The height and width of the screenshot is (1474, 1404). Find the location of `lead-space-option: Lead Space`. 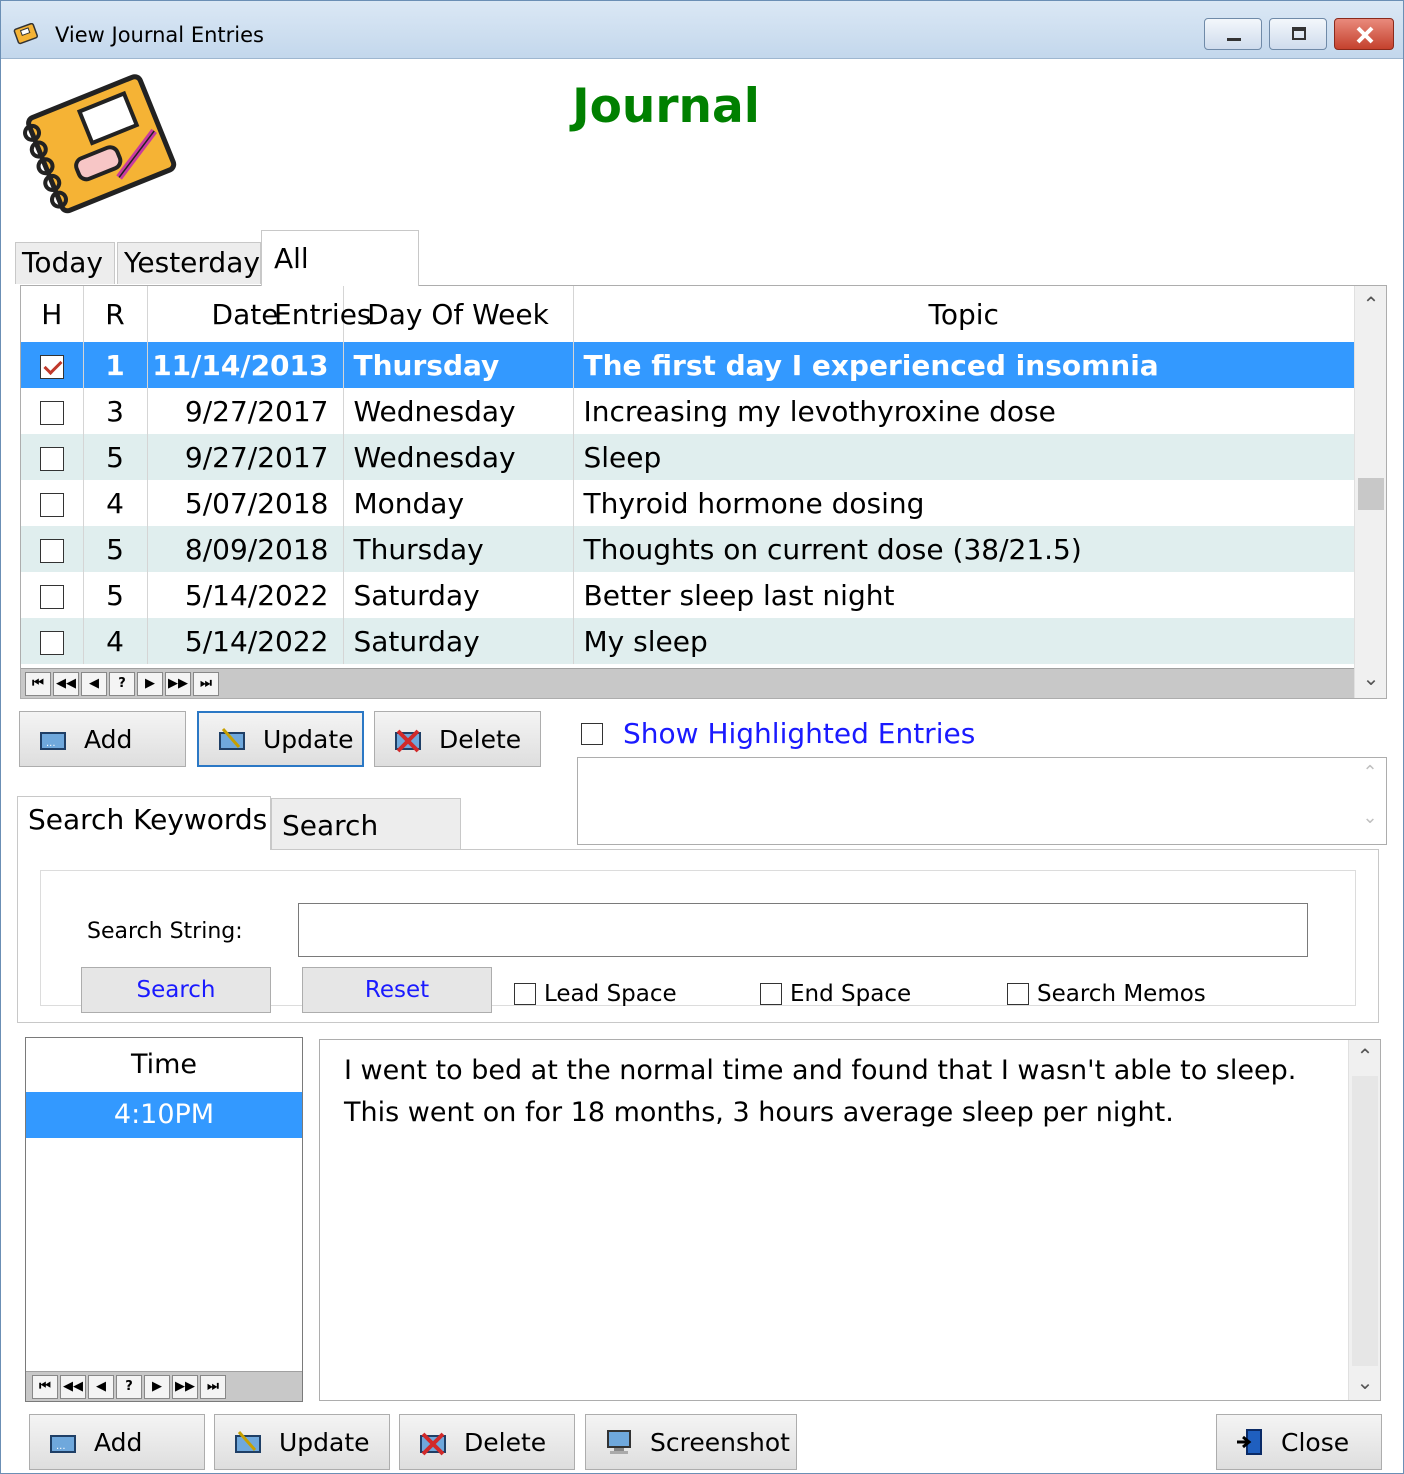

lead-space-option: Lead Space is located at coordinates (595, 994).